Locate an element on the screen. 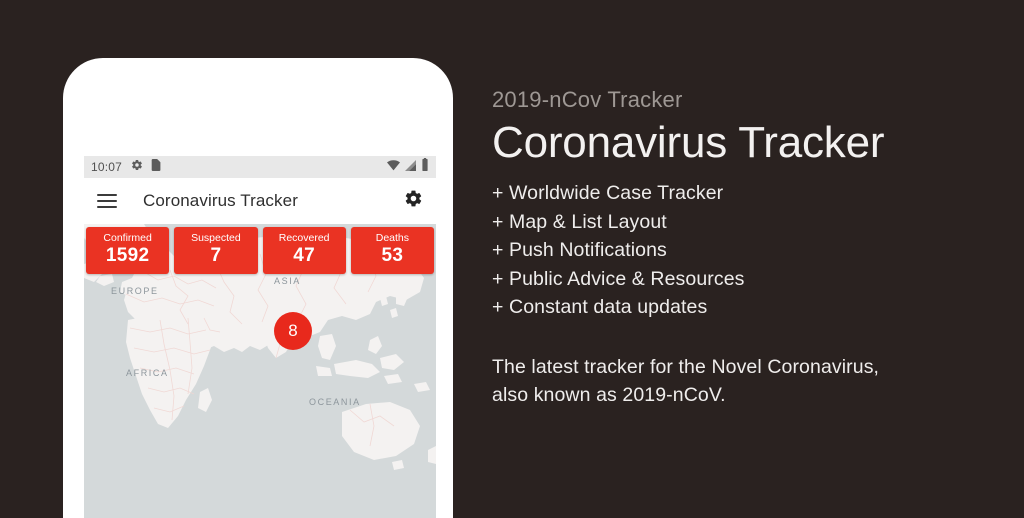  app-bar: Coronavirus Tracker is located at coordinates (260, 201).